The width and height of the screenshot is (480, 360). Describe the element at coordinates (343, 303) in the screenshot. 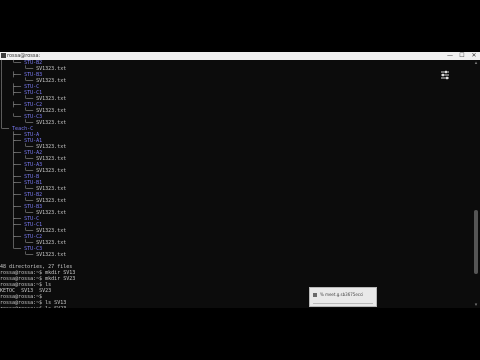

I see `notification-progress` at that location.